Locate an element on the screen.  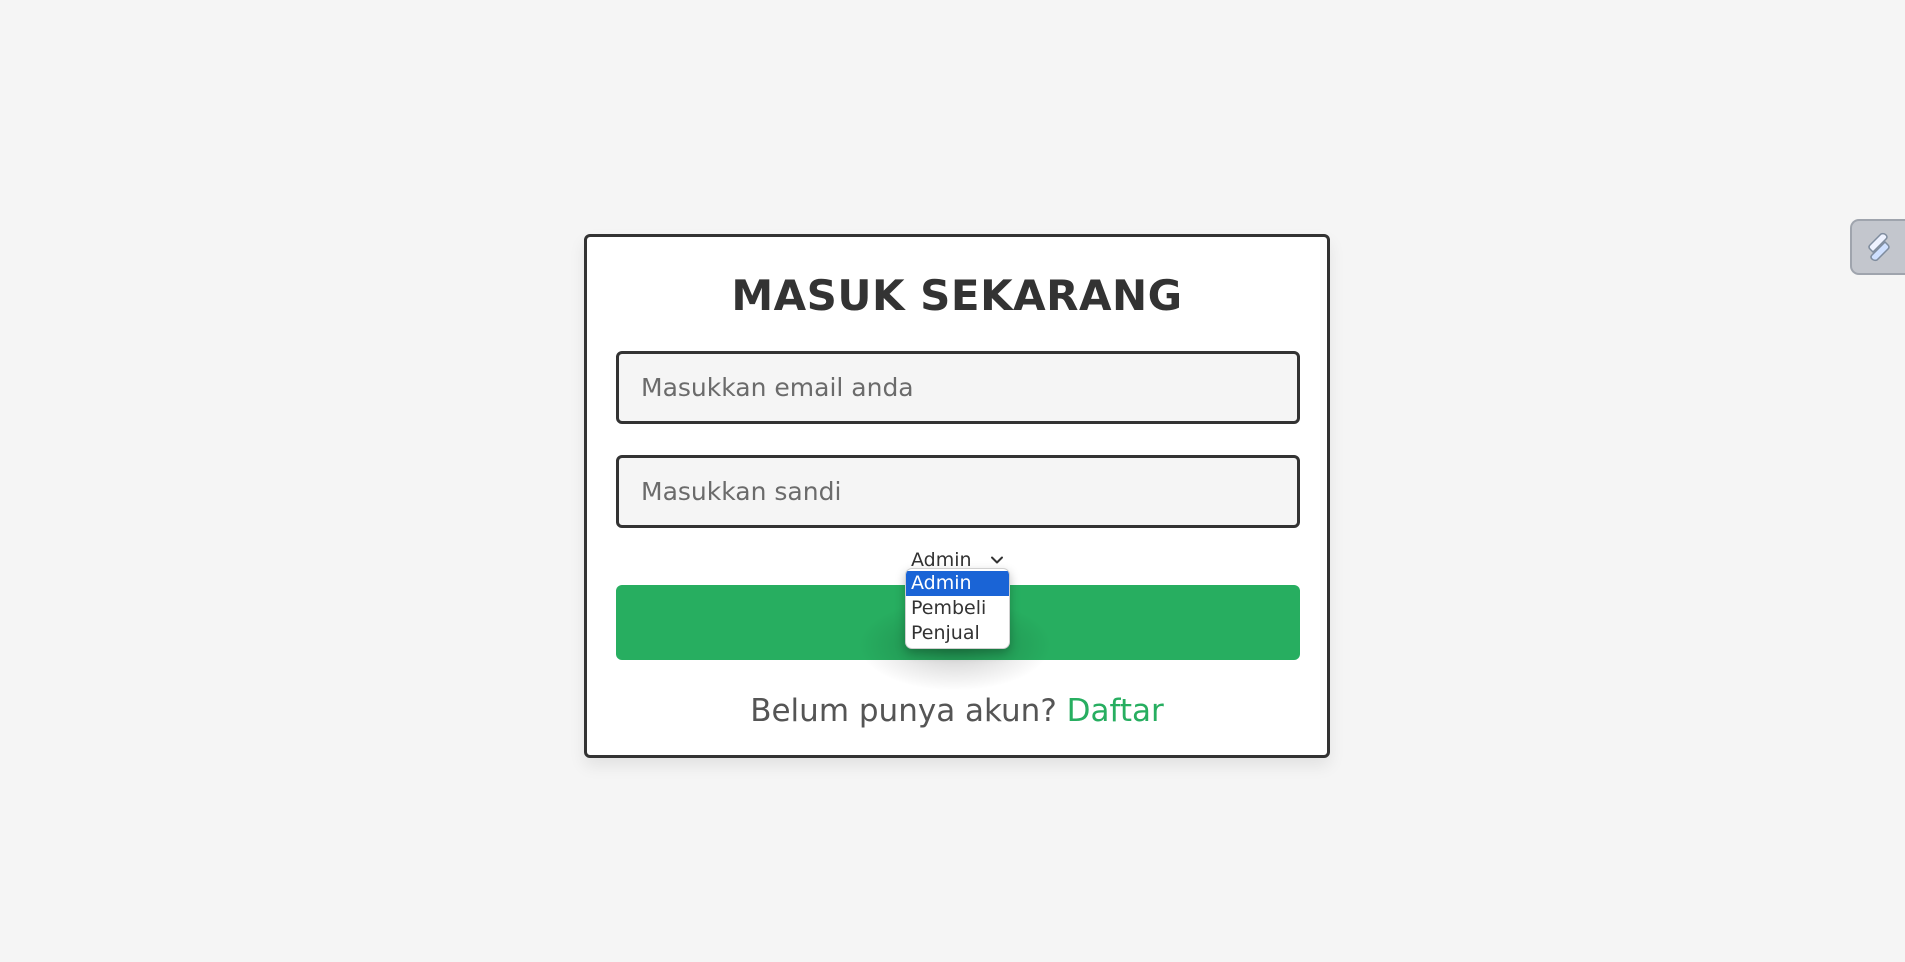
signup-link: Daftar is located at coordinates (1115, 711).